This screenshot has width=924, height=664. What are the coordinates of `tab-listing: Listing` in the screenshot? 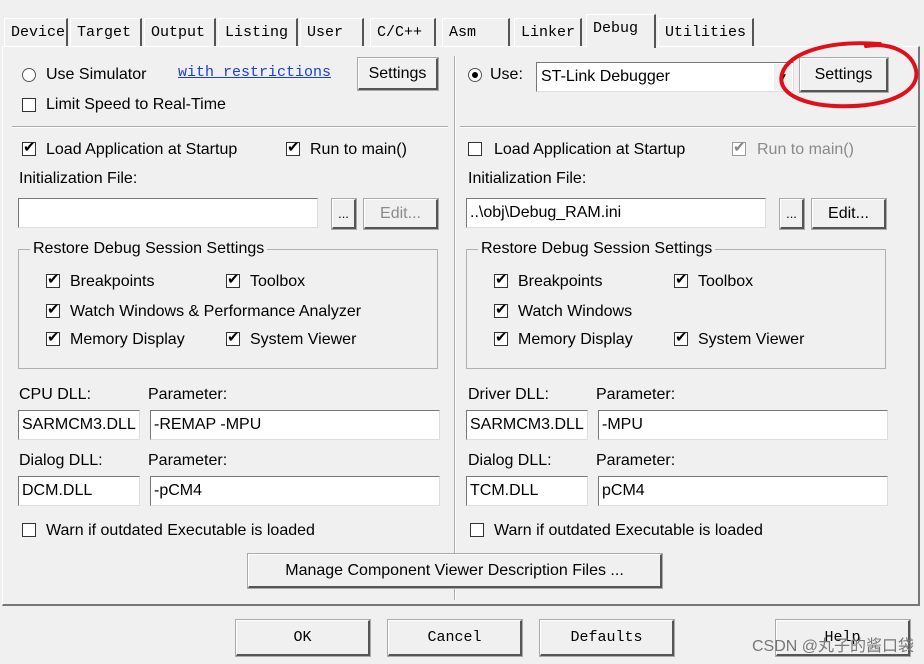 It's located at (258, 32).